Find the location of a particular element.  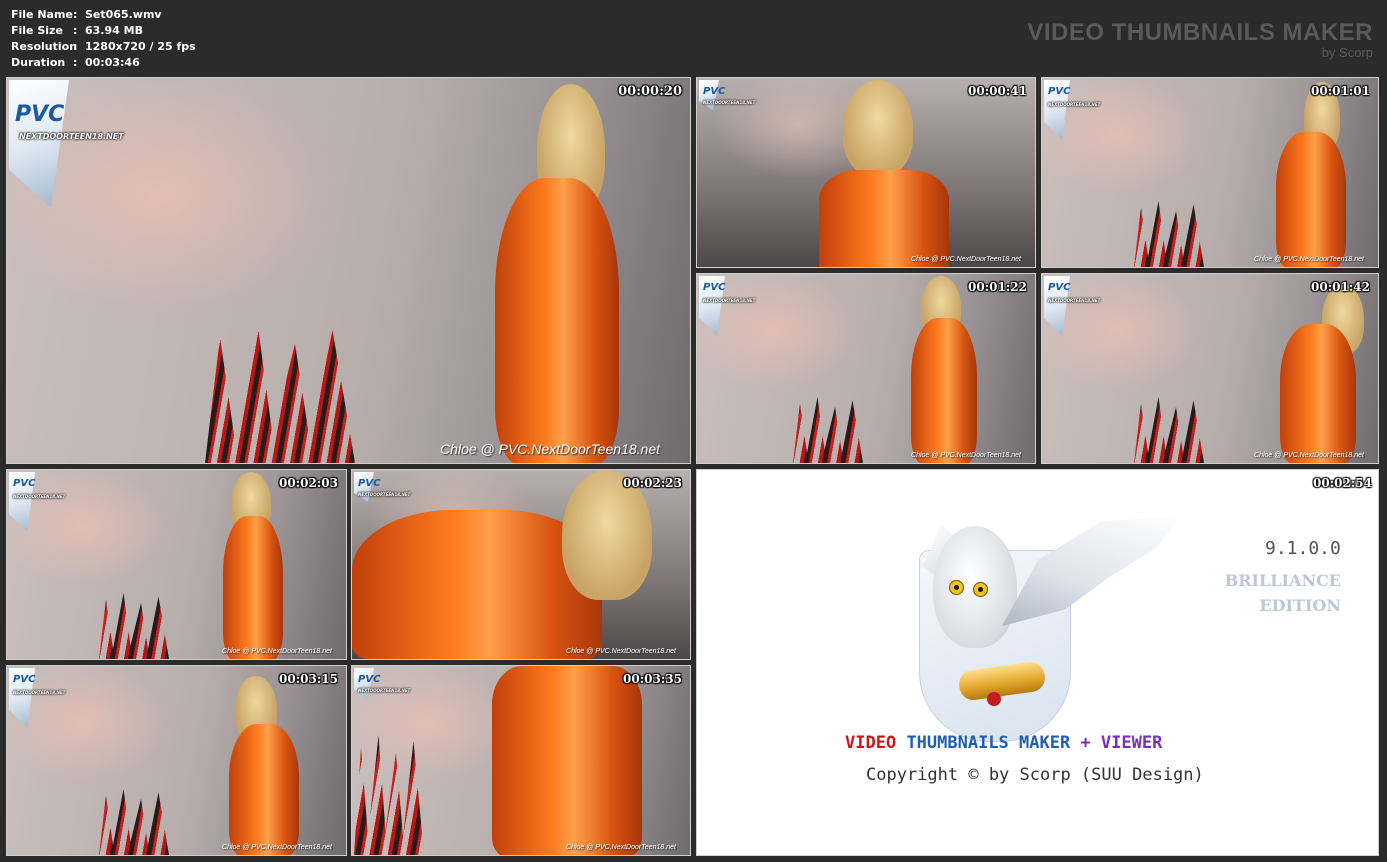

thumbnail-timestamp: 00:00:20 is located at coordinates (650, 91).